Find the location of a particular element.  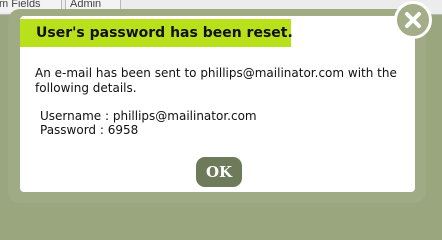

password-value: 6958 is located at coordinates (123, 130).